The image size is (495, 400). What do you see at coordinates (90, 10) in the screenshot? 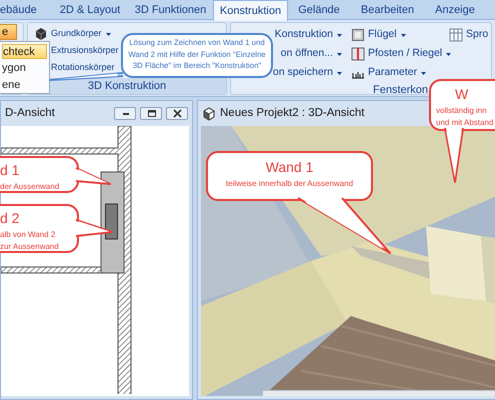
I see `ribbon-tab: 2D & Layout` at bounding box center [90, 10].